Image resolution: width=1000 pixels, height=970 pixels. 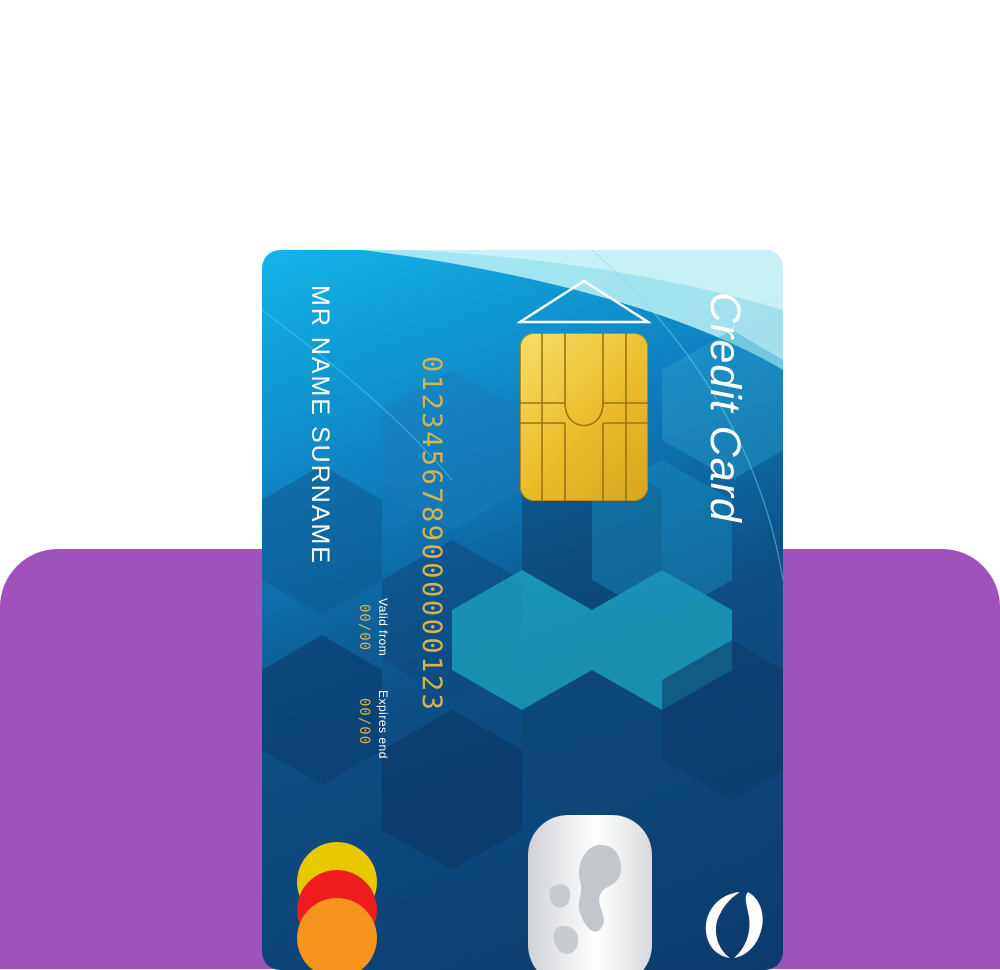 What do you see at coordinates (320, 425) in the screenshot?
I see `card-holder-name: MR NAME SURNAME` at bounding box center [320, 425].